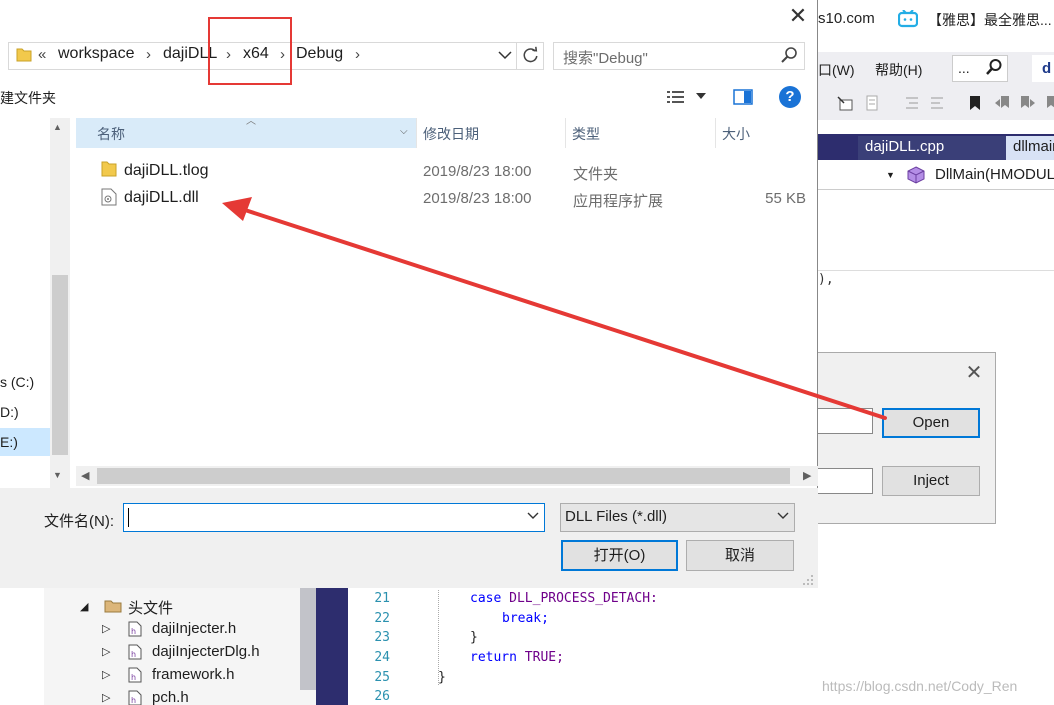 This screenshot has width=1054, height=705. What do you see at coordinates (937, 103) in the screenshot?
I see `indent-icon` at bounding box center [937, 103].